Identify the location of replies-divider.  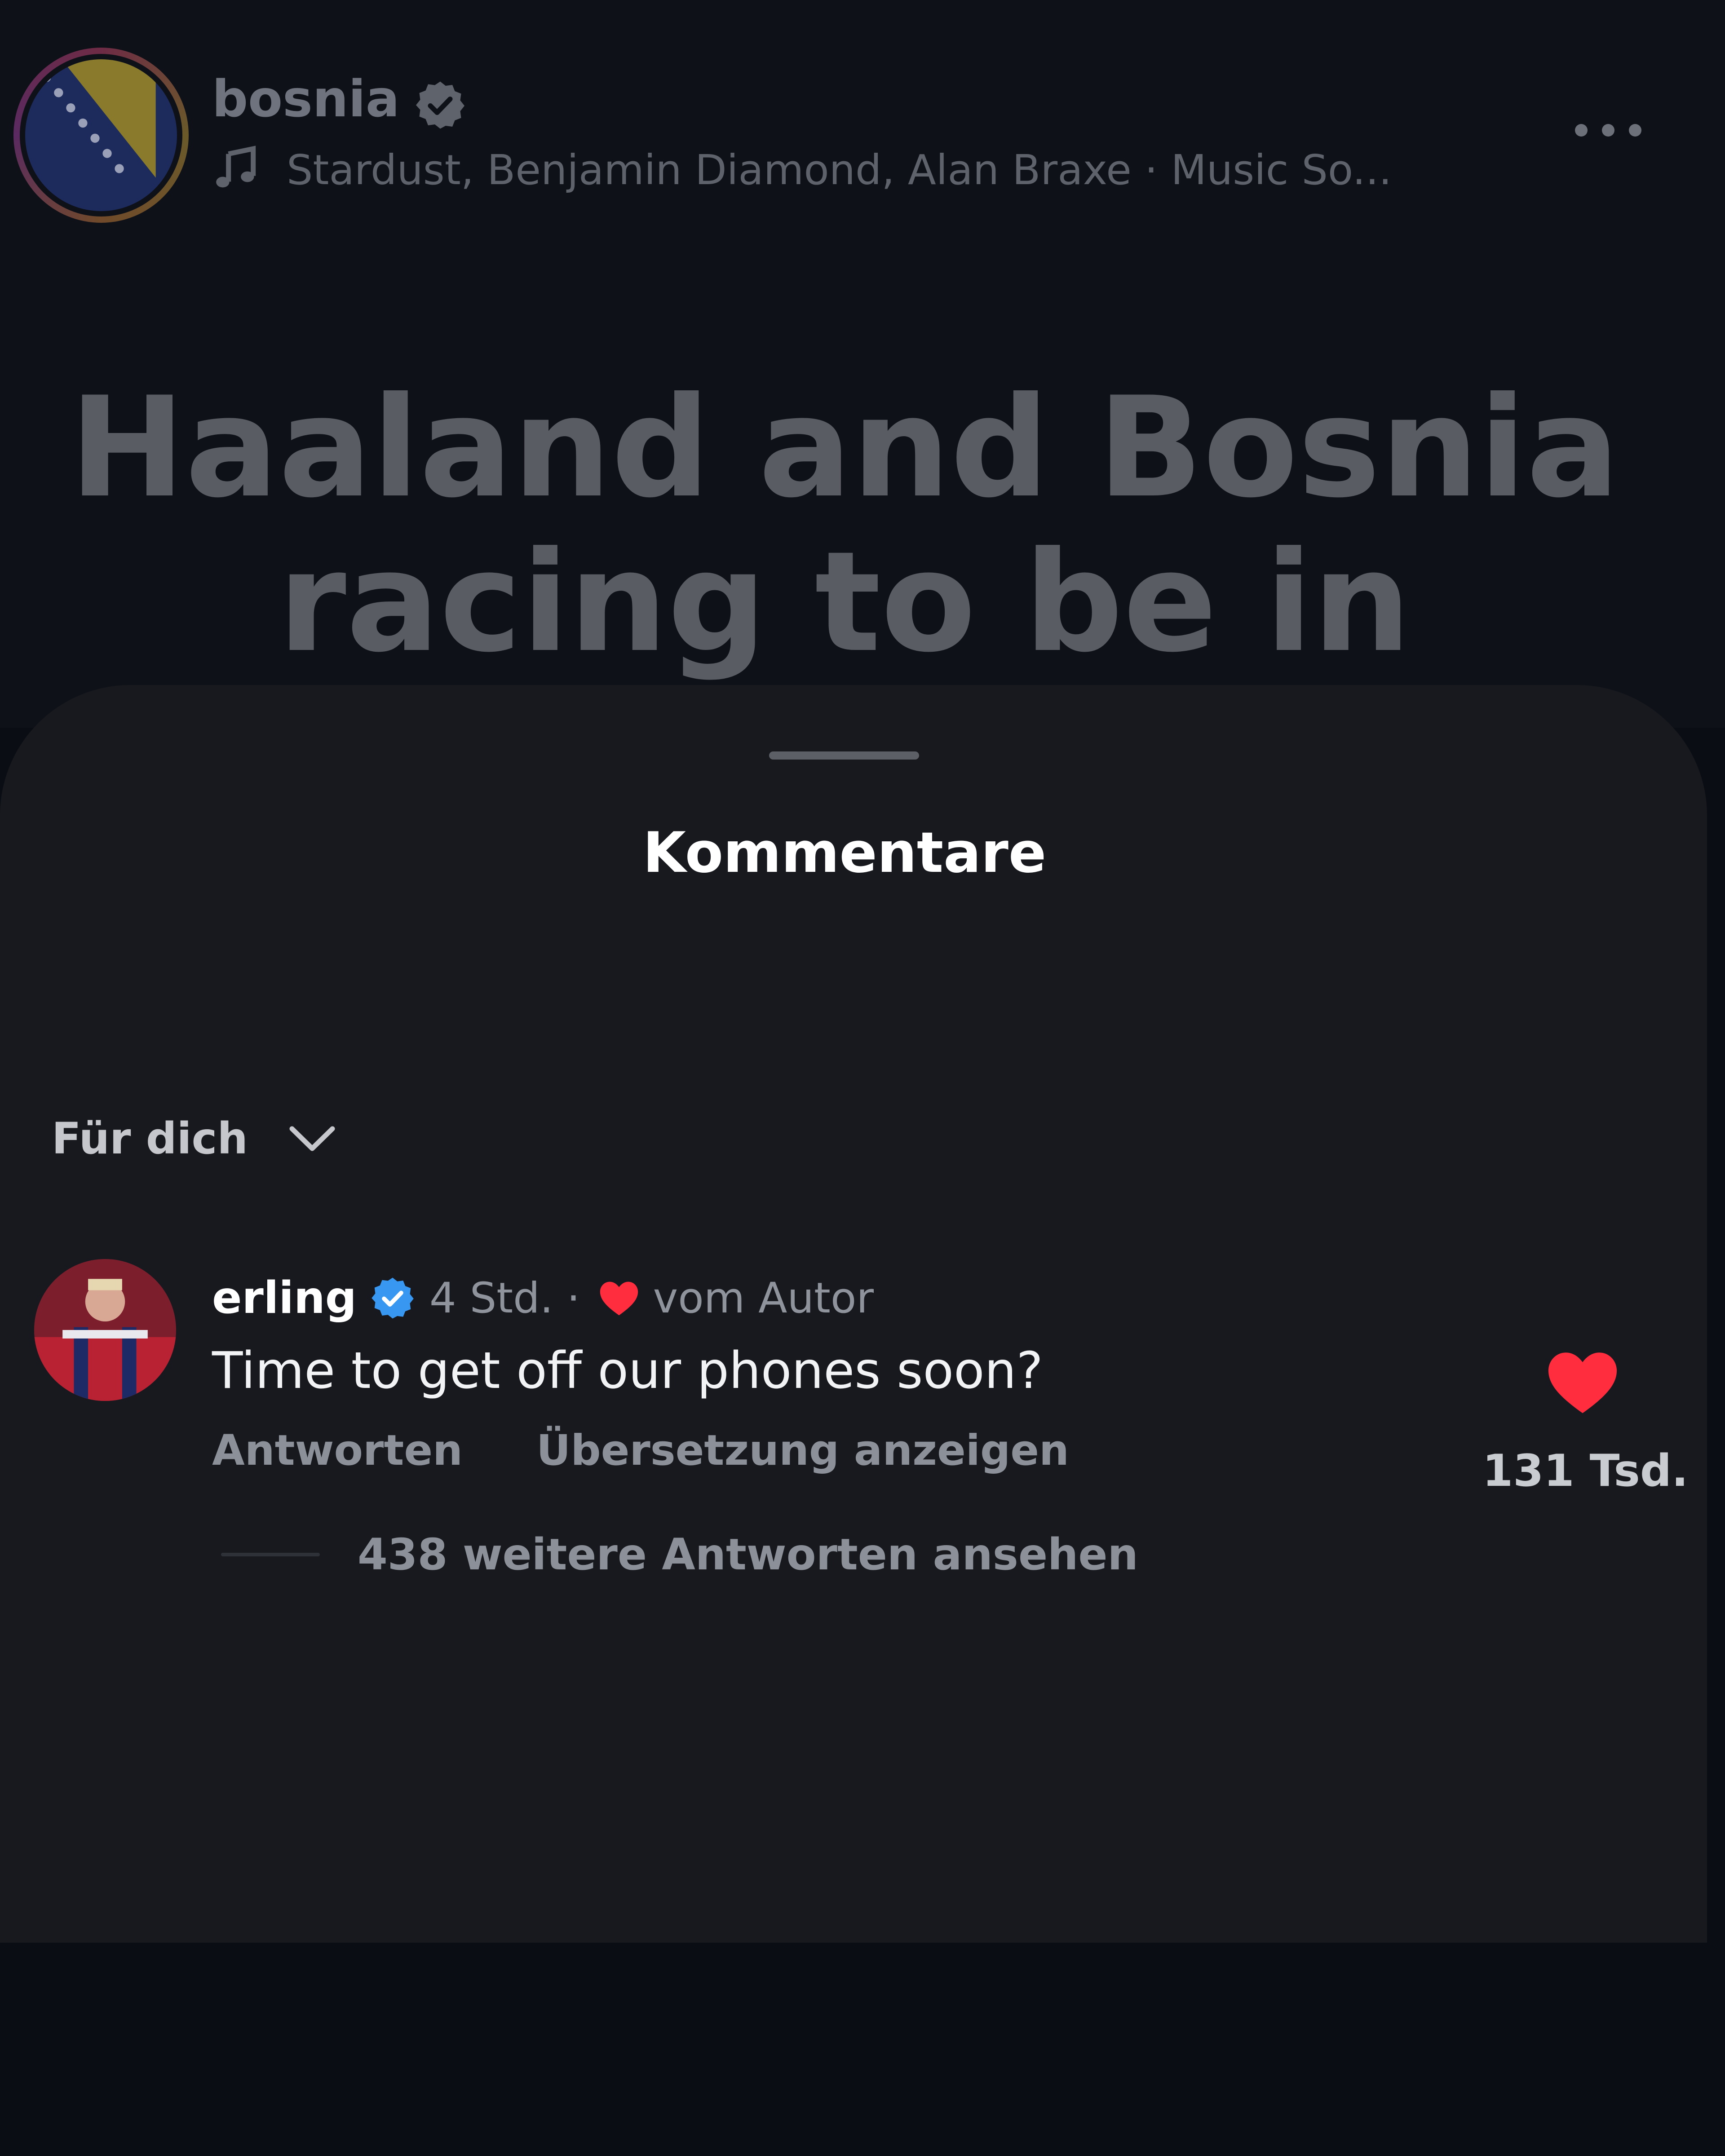
(270, 1555).